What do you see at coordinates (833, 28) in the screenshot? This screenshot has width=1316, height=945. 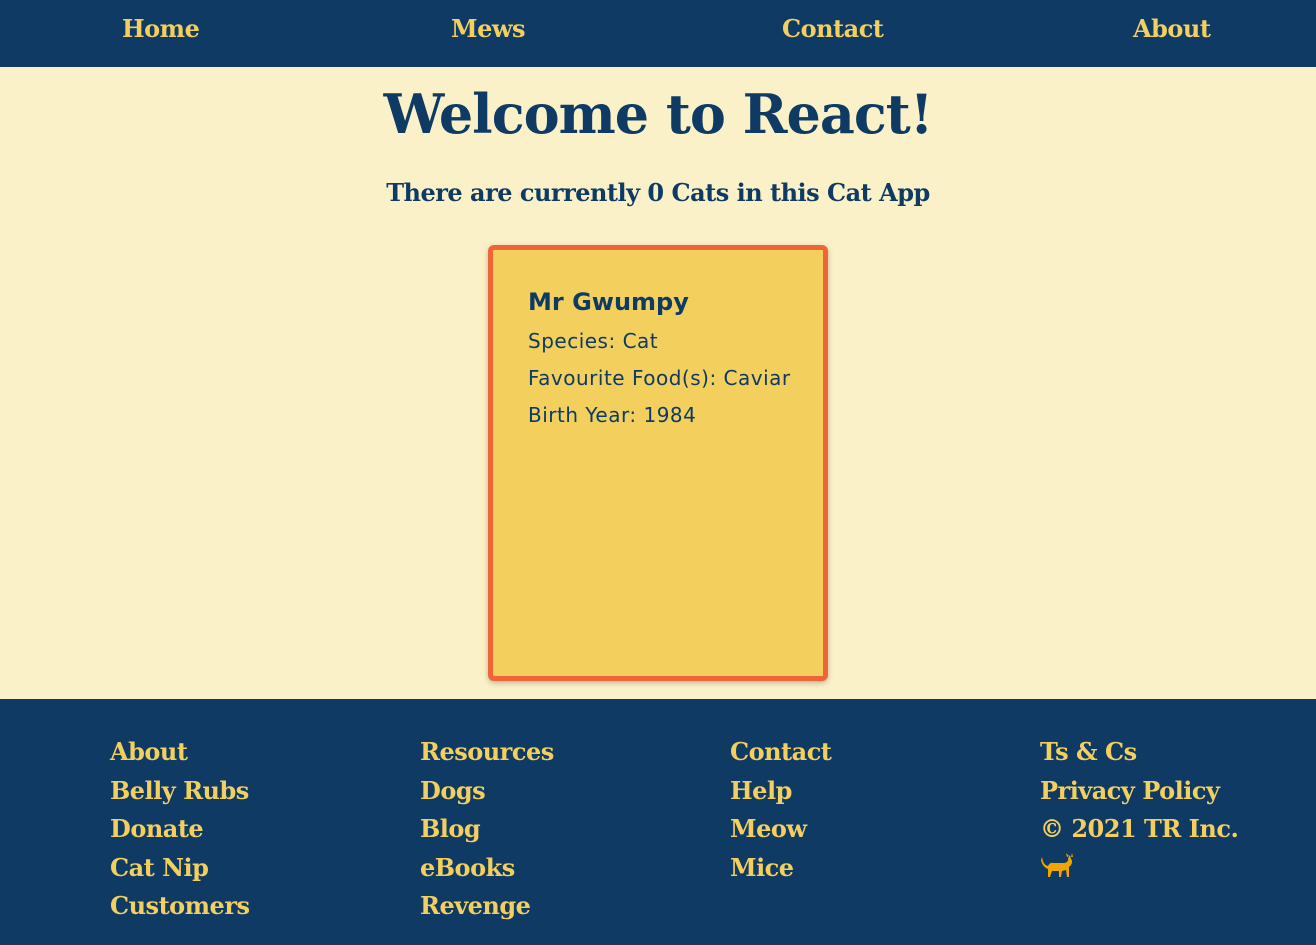 I see `nav-link-contact: Contact` at bounding box center [833, 28].